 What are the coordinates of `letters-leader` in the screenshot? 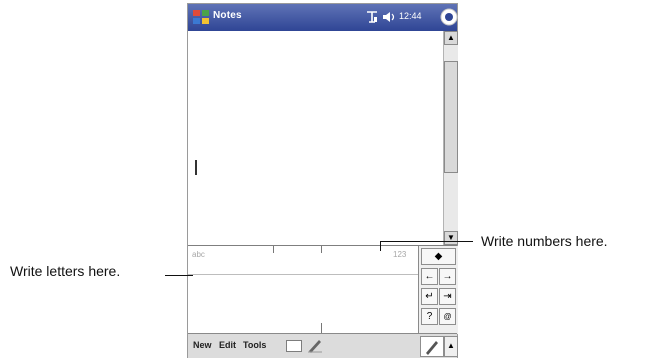 It's located at (179, 275).